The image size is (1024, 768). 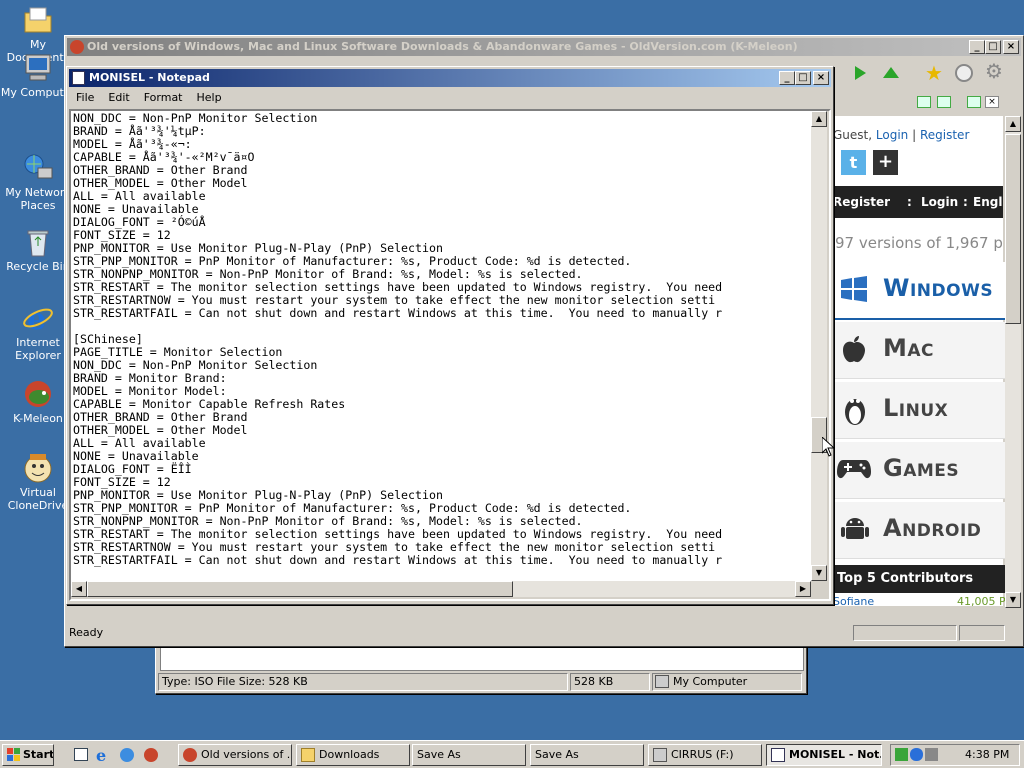 I want to click on folder-documents-icon, so click(x=38, y=20).